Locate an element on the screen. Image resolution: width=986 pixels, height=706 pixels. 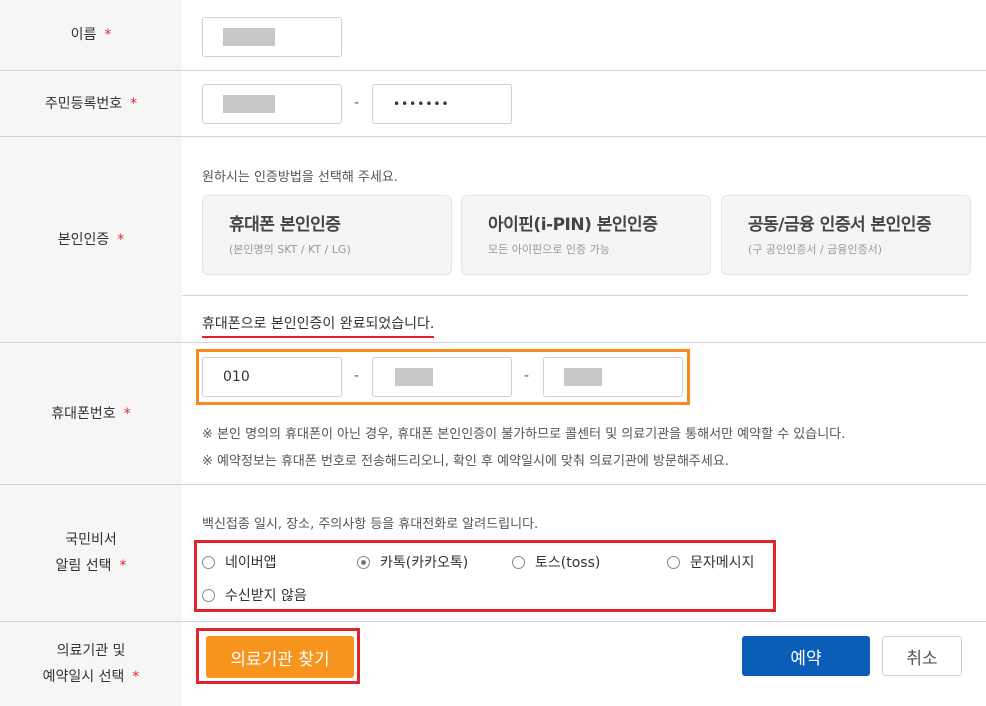
rrn-label: 주민등록번호 * is located at coordinates (91, 103).